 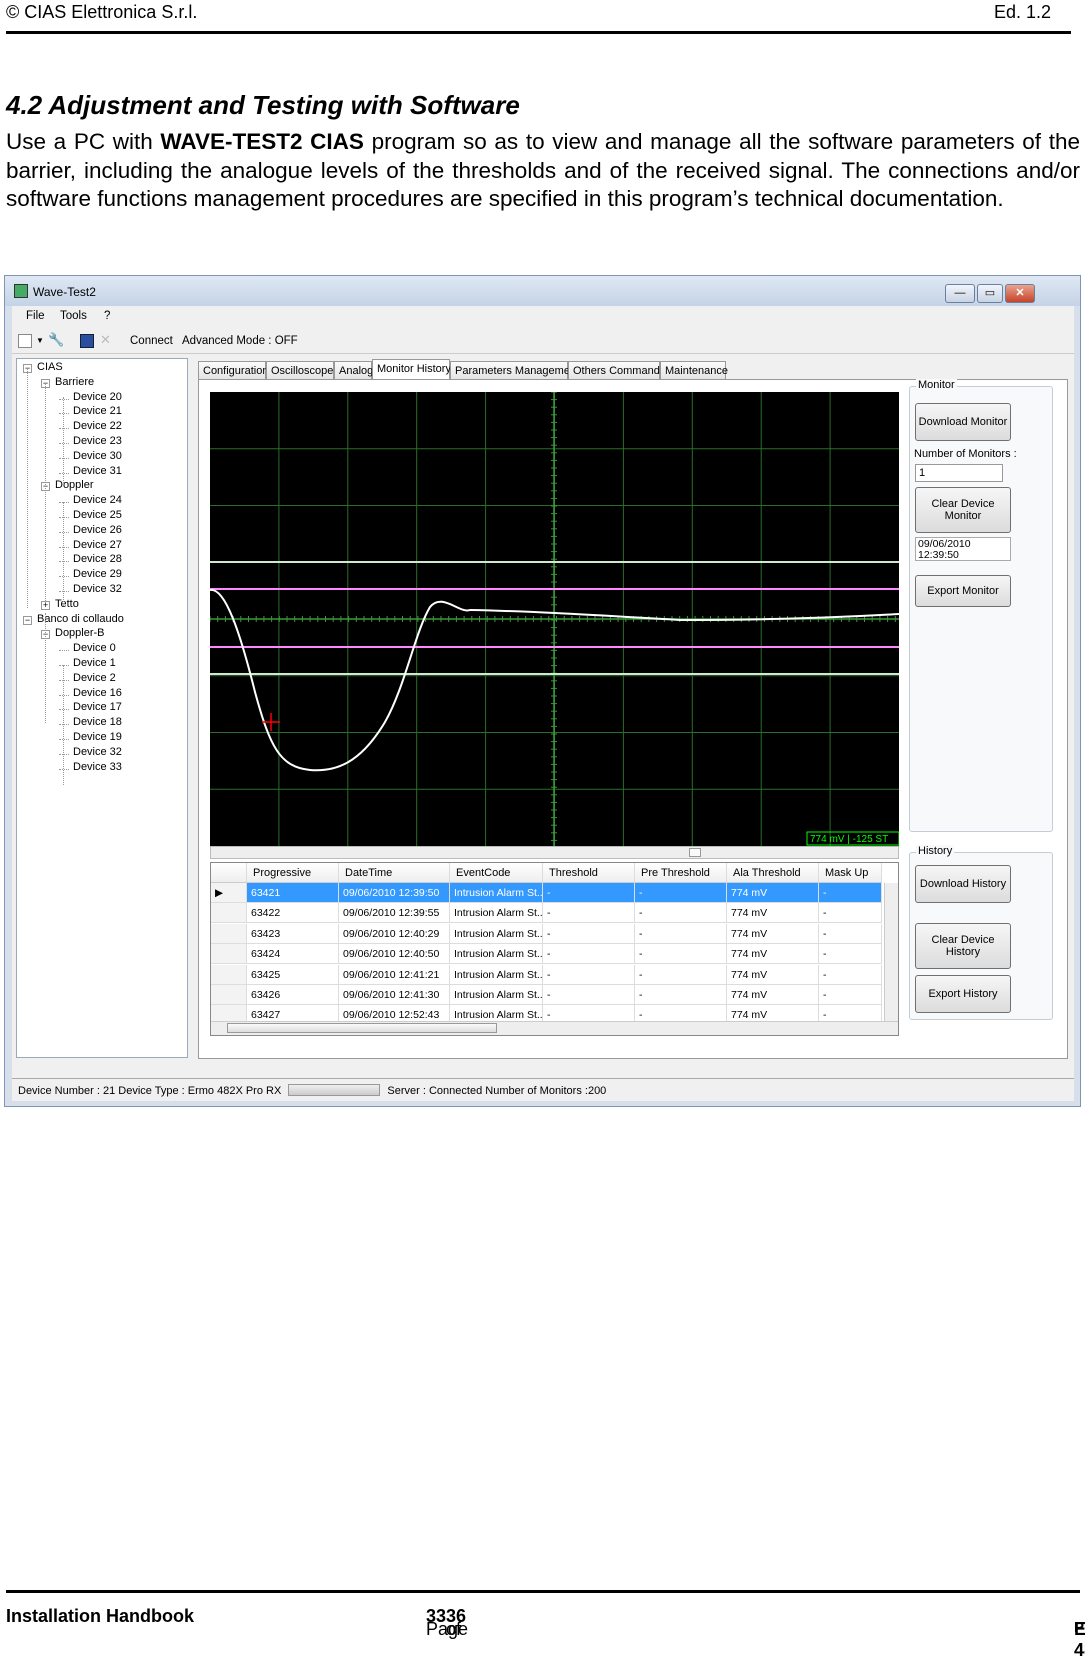 I want to click on table-cell: 09/06/2010 12:41:30, so click(x=394, y=995).